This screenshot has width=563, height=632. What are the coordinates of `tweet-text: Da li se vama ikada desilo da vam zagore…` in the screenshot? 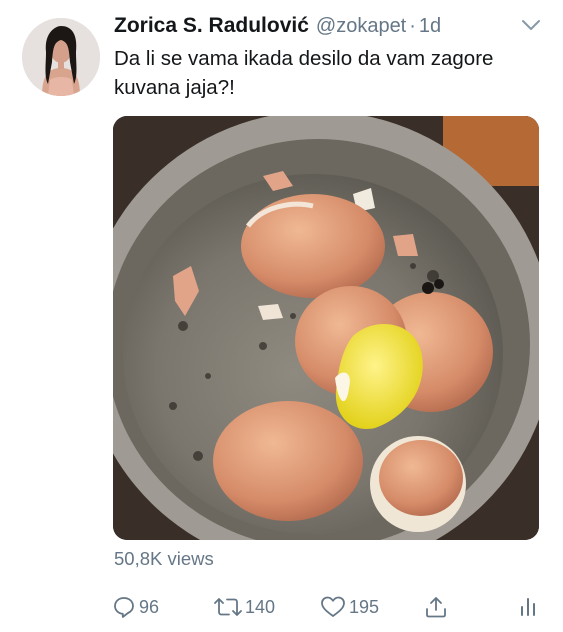 It's located at (304, 73).